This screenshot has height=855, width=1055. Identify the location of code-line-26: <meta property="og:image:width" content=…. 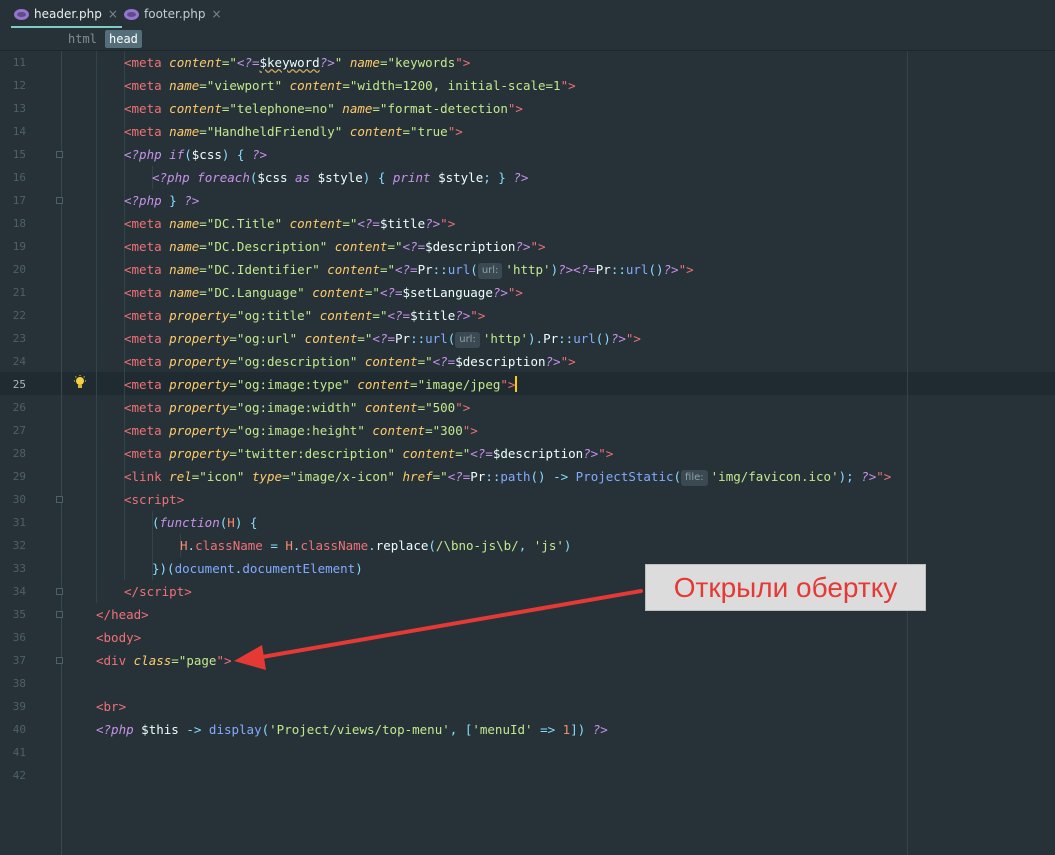
(297, 407).